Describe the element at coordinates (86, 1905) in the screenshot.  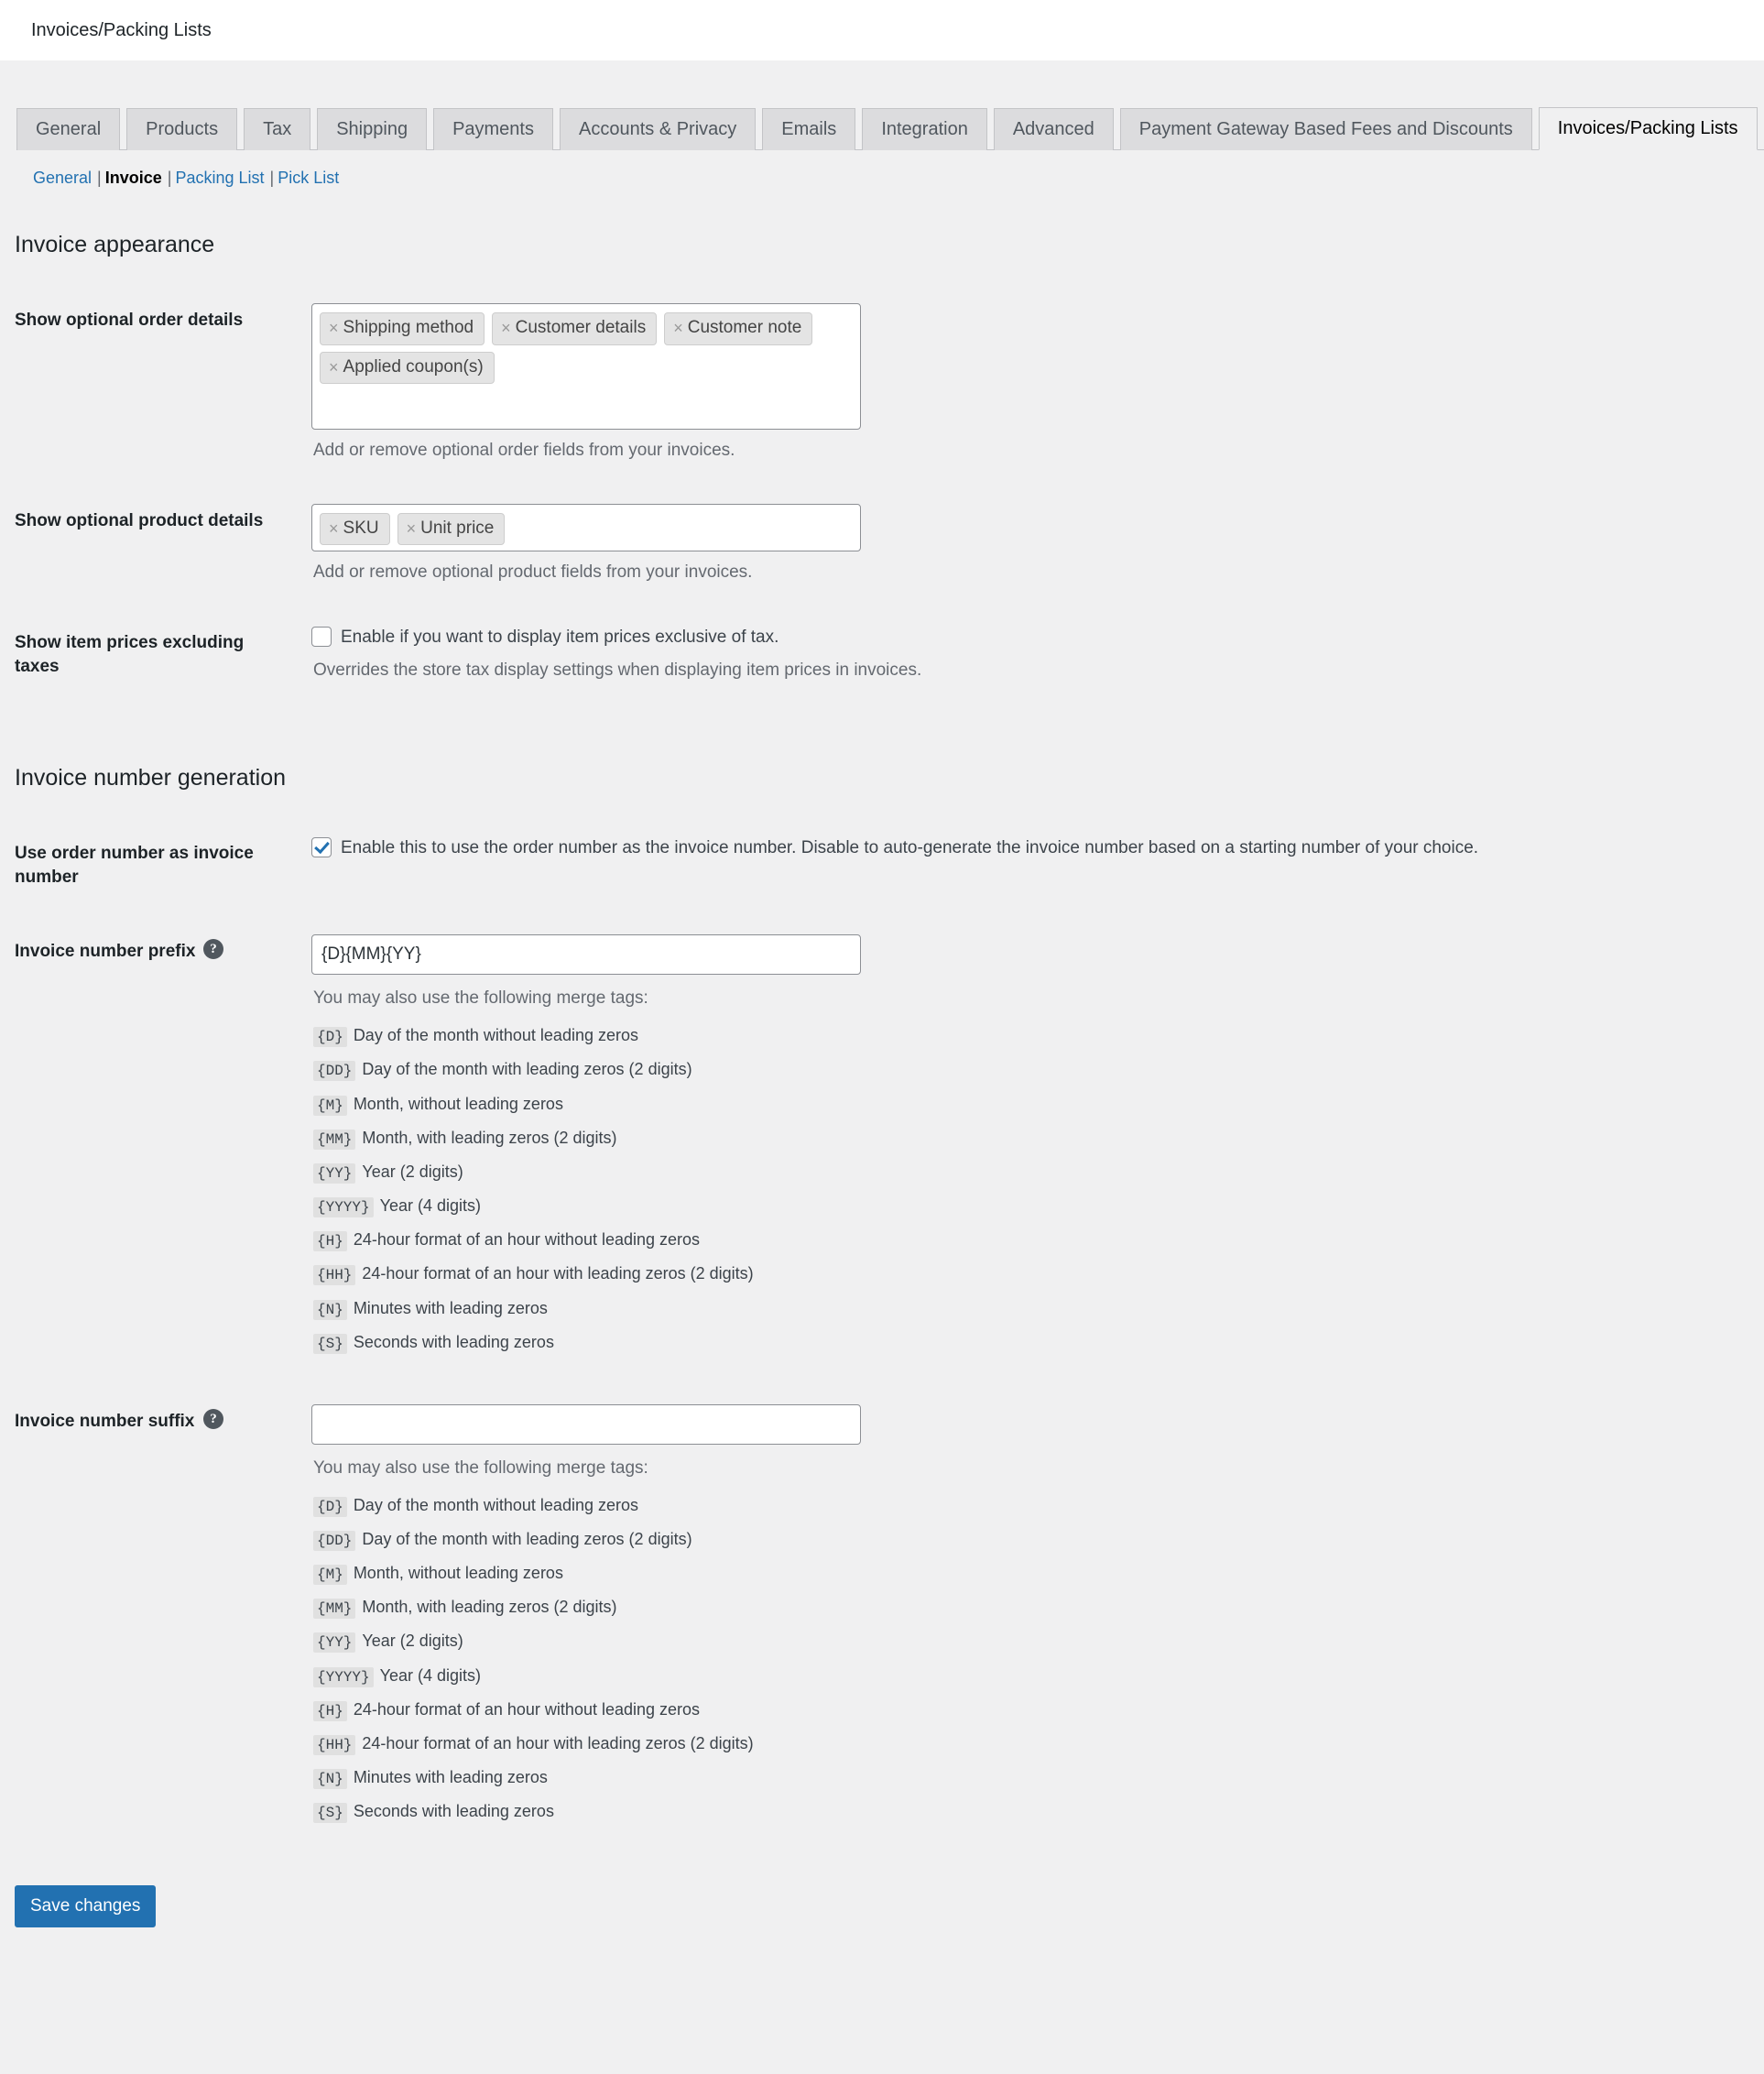
I see `save-changes-button: Save changes` at that location.